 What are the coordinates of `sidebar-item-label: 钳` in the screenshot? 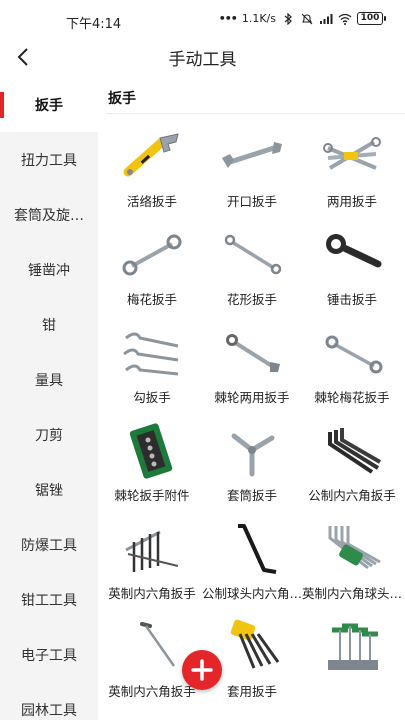 It's located at (49, 326).